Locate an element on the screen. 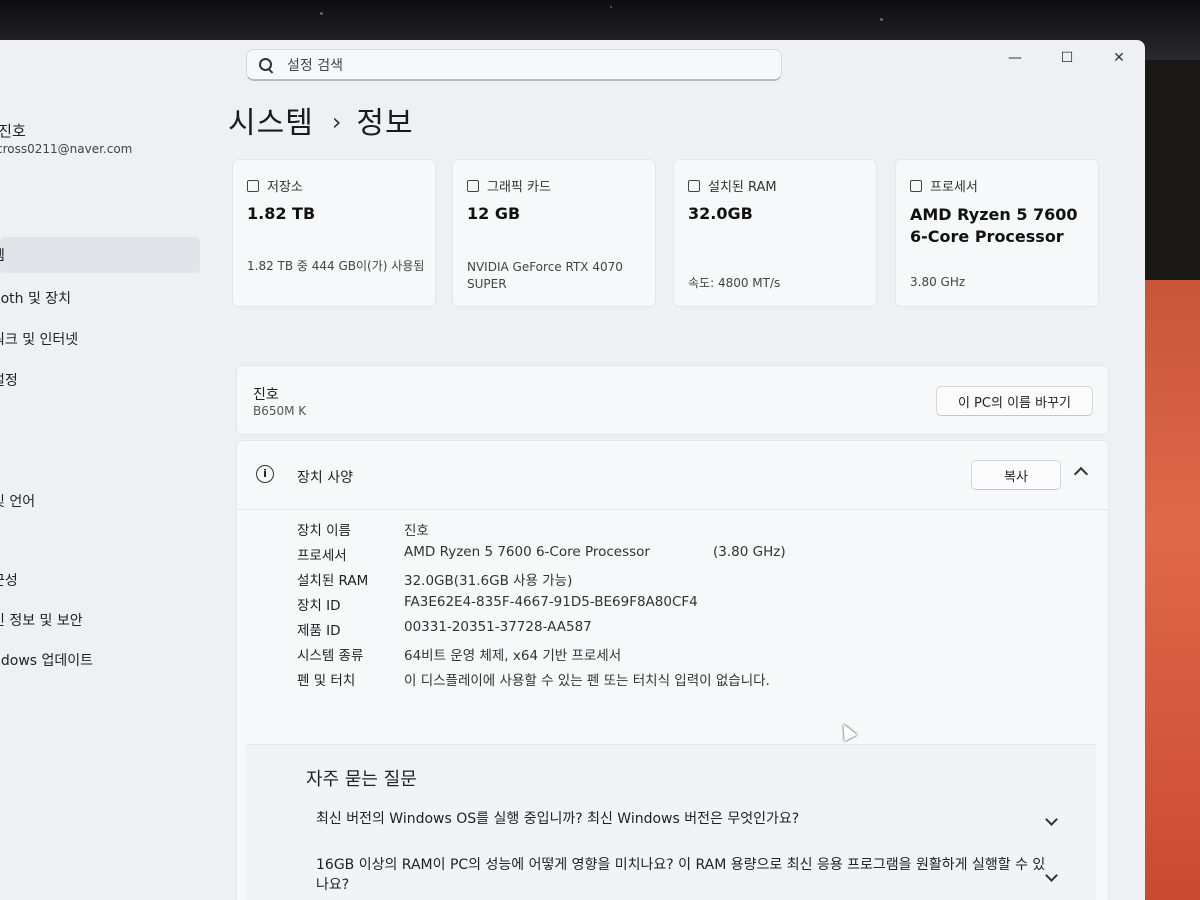  sidebar-item-accessibility: 근성 is located at coordinates (100, 580).